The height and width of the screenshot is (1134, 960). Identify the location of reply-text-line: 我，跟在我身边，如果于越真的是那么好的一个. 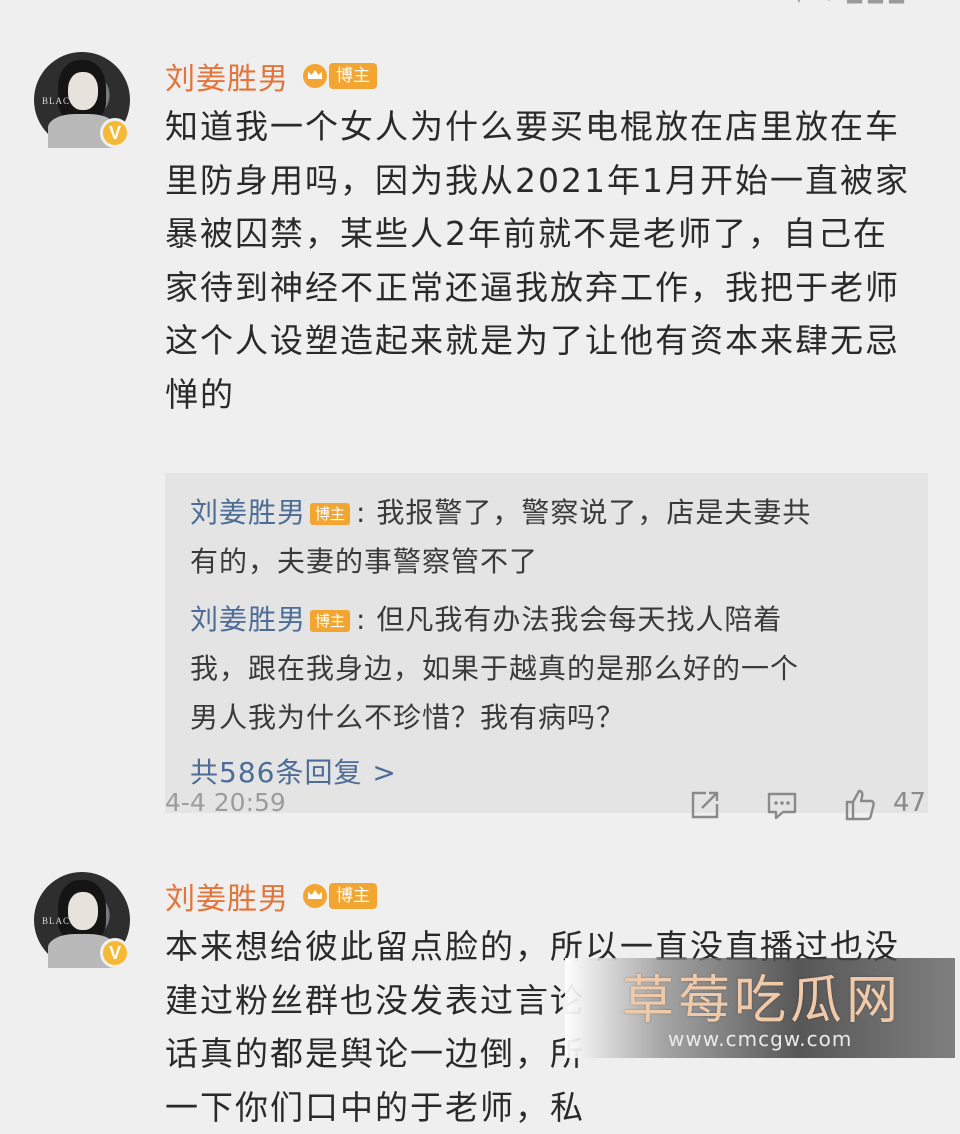
(535, 668).